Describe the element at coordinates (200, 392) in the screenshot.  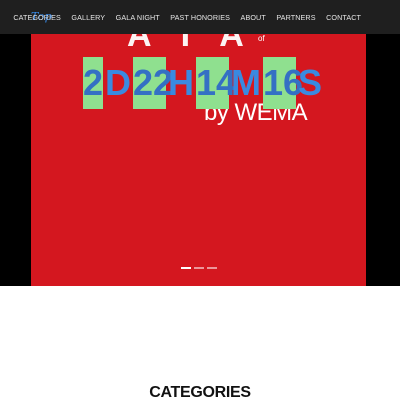
I see `categories-heading: CATEGORIES` at that location.